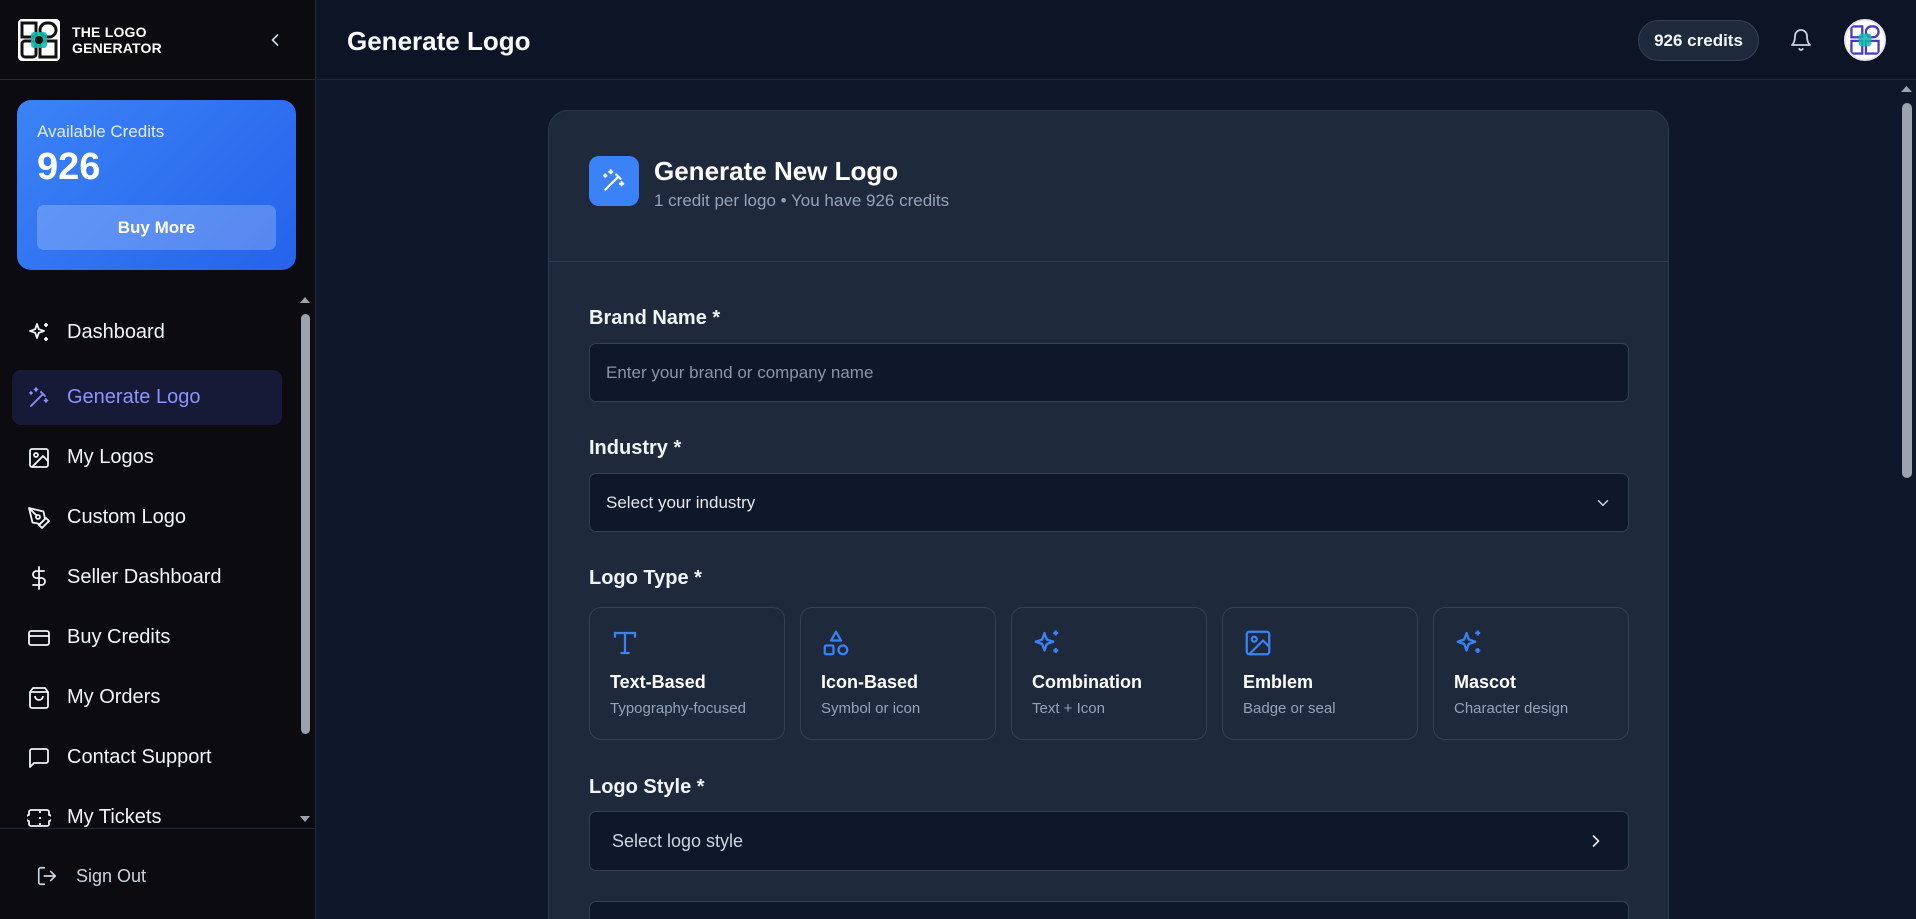 Image resolution: width=1916 pixels, height=919 pixels. I want to click on industry-select-value: Select your industry, so click(681, 502).